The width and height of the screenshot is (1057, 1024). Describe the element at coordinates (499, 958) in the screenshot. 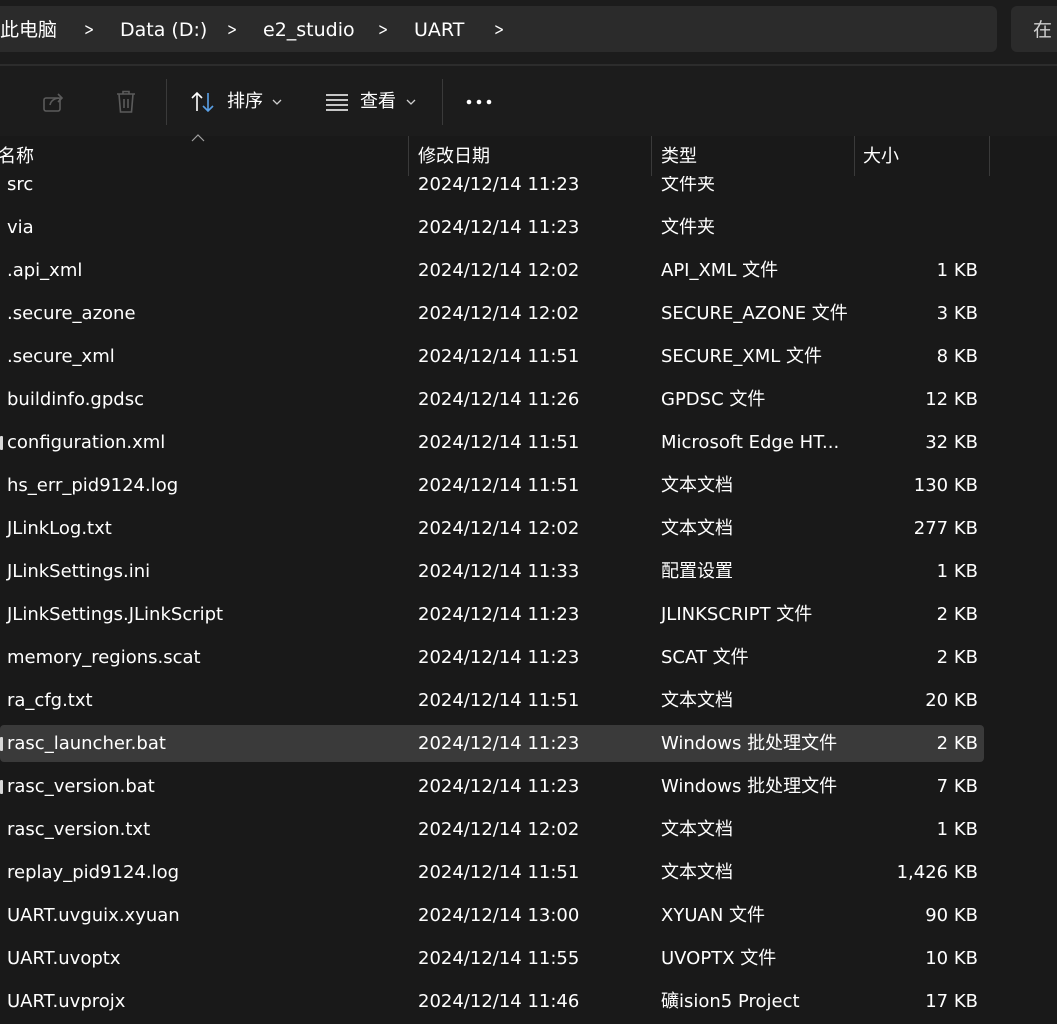

I see `file-modified-date: 2024/12/14 11:55` at that location.